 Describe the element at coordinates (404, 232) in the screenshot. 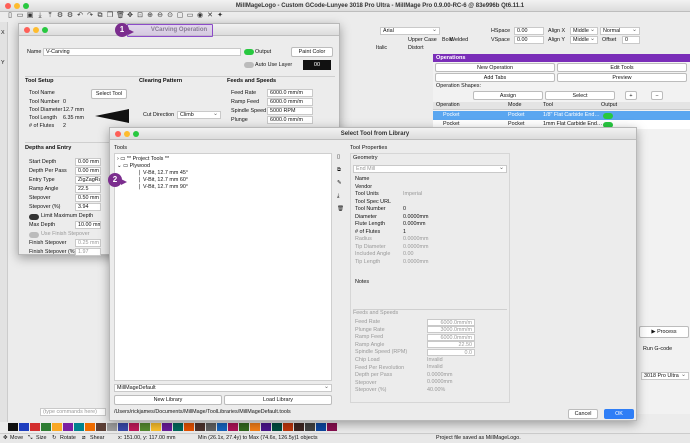

I see `geometry-row-value: 1` at that location.